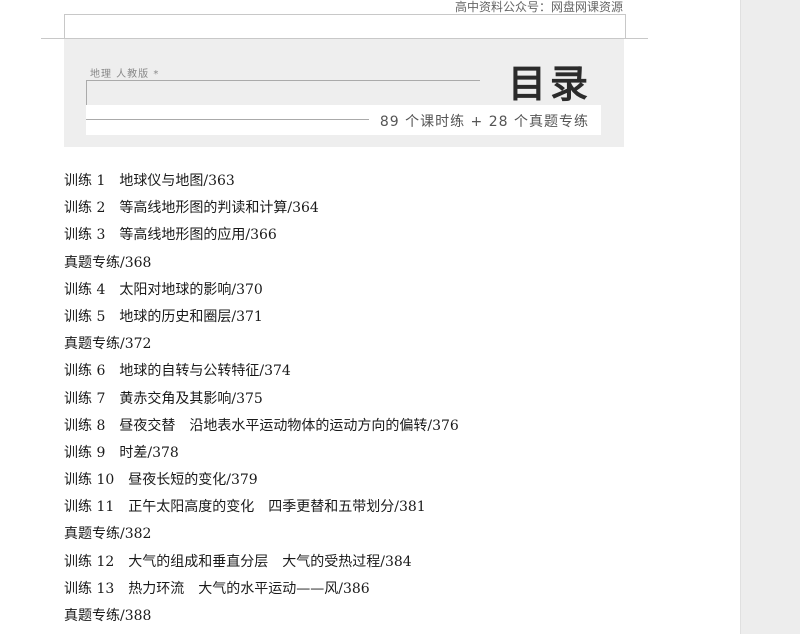  I want to click on toc-item: 训练 11 正午太阳高度的变化 四季更替和五带划分/381, so click(261, 507).